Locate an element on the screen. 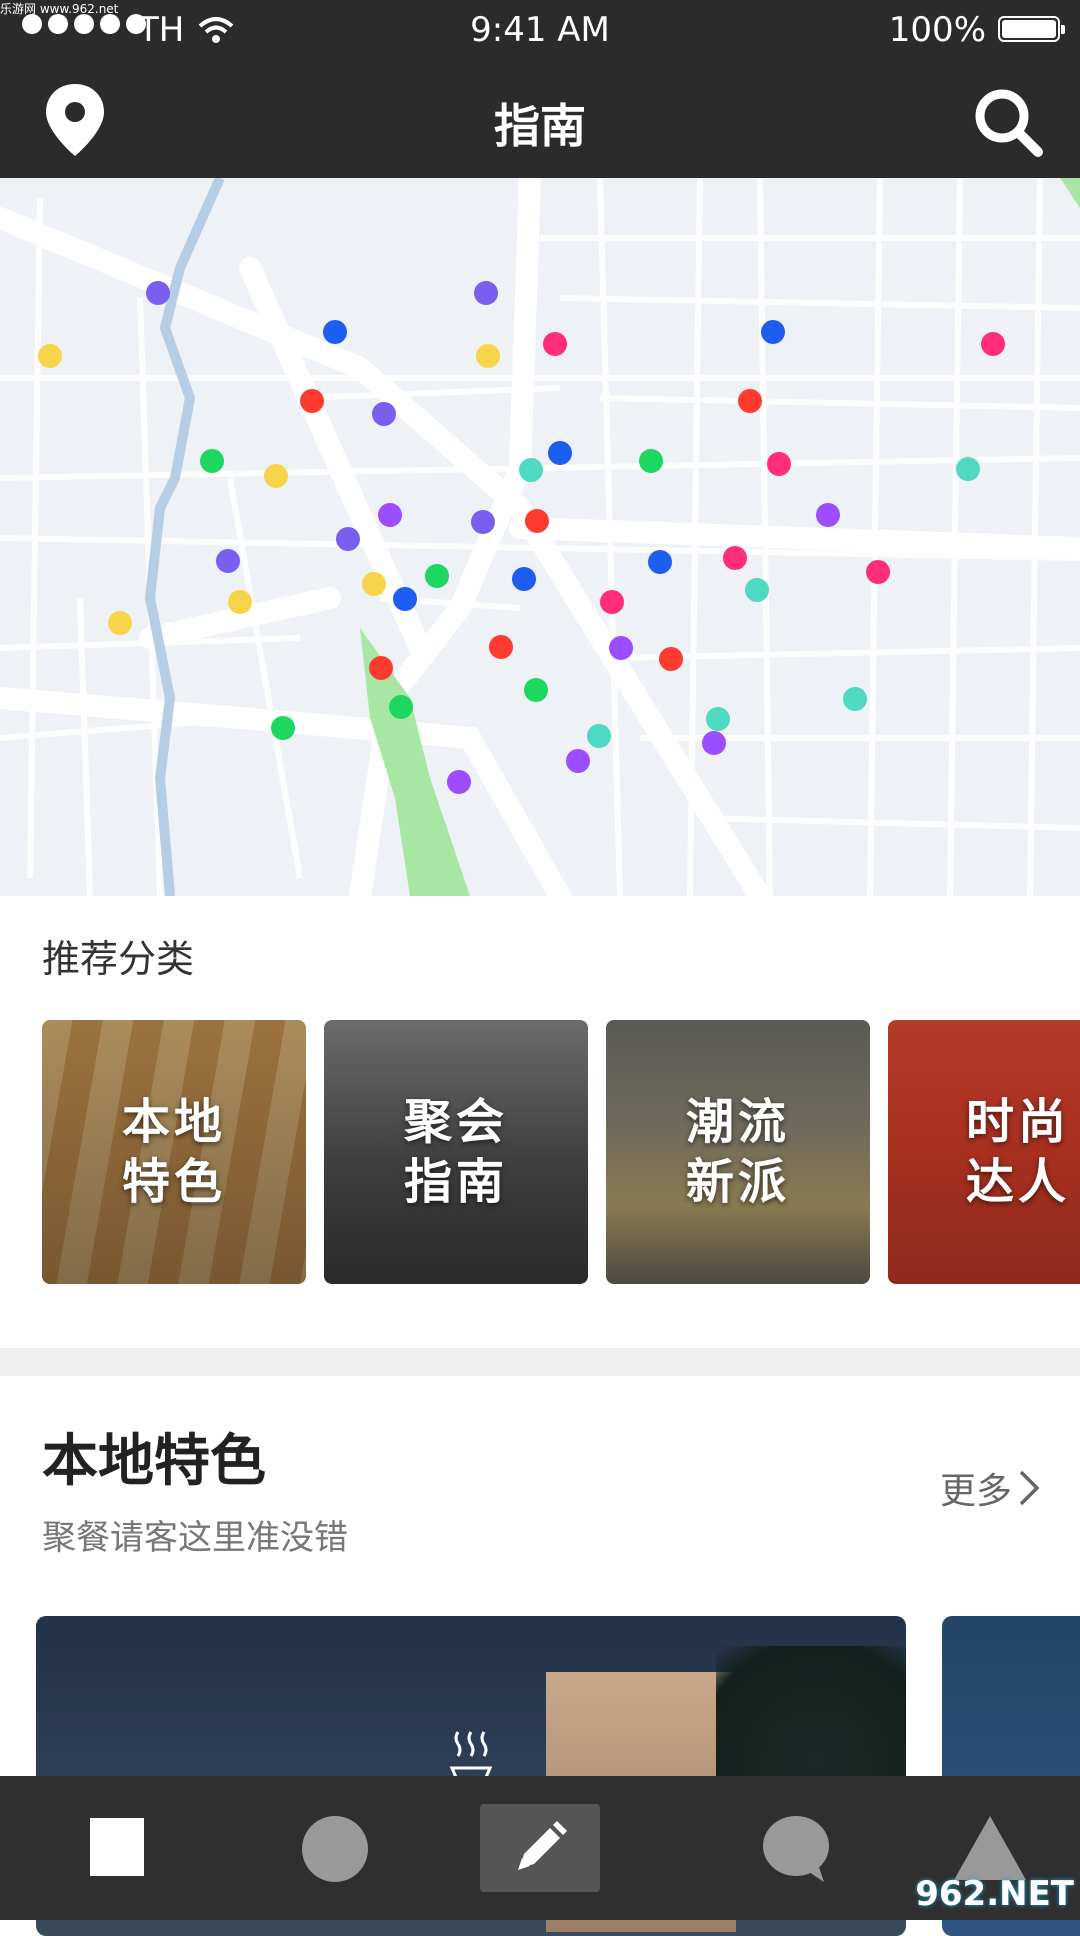 Image resolution: width=1080 pixels, height=1936 pixels. category-label: 本地 特色 is located at coordinates (173, 1152).